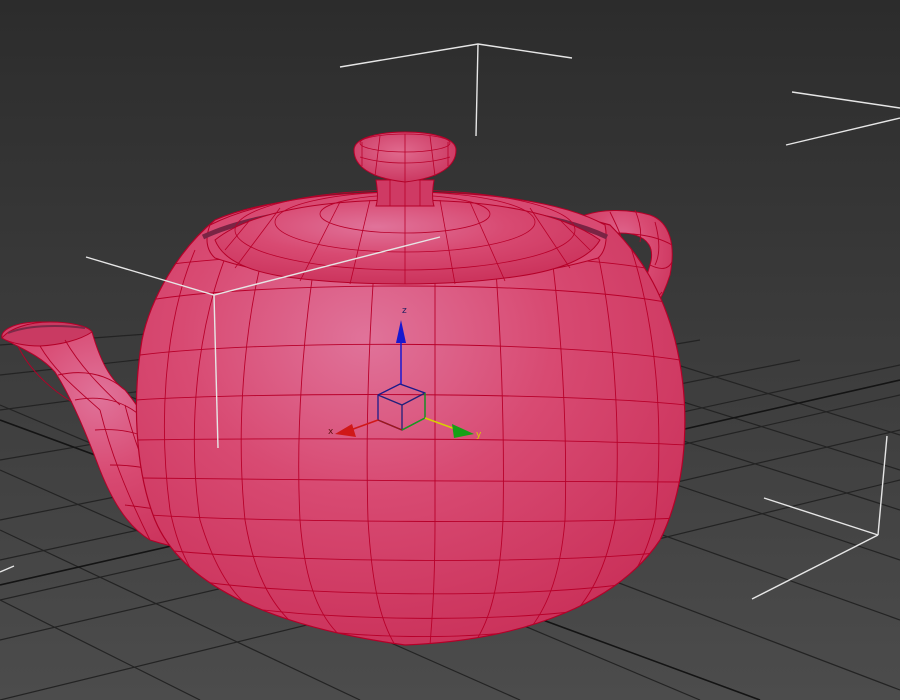 This screenshot has height=700, width=900. What do you see at coordinates (479, 435) in the screenshot?
I see `y-axis-label: y` at bounding box center [479, 435].